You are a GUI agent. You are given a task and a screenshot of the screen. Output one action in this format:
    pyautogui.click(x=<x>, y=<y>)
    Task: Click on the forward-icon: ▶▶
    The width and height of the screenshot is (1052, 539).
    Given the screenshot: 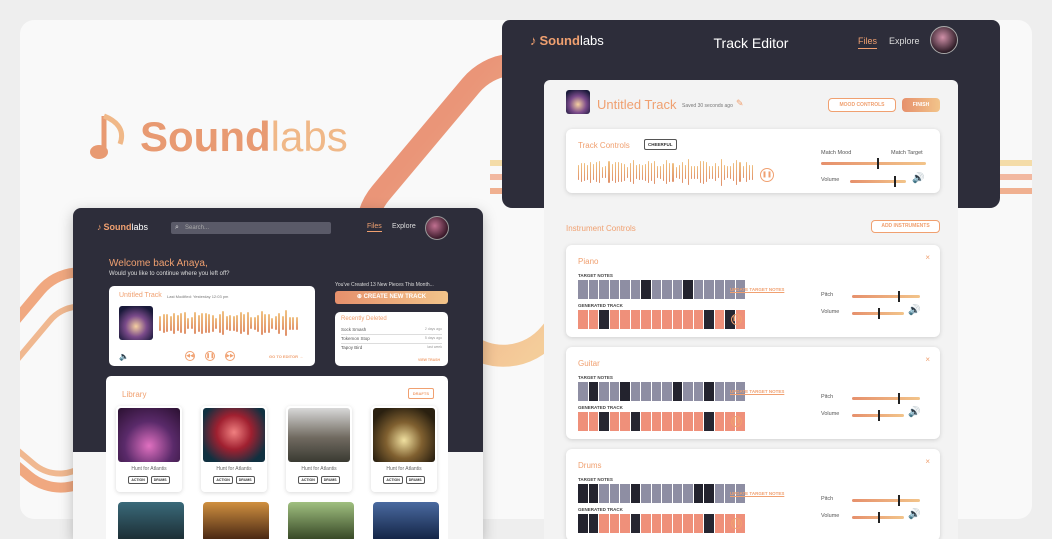 What is the action you would take?
    pyautogui.click(x=230, y=356)
    